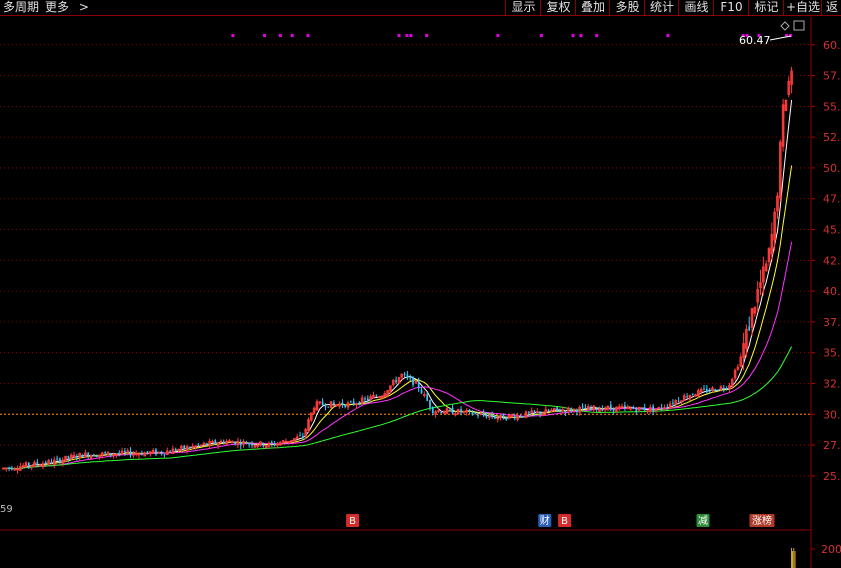  Describe the element at coordinates (696, 7) in the screenshot. I see `draw-line-button: 画线` at that location.